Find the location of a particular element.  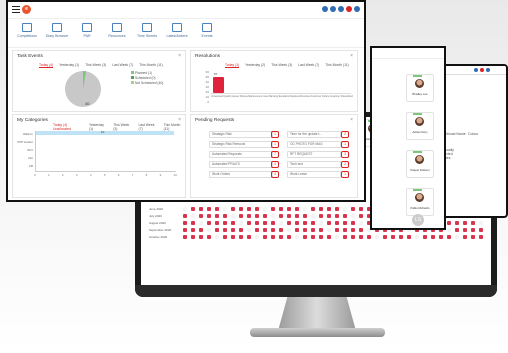

settings-icon is located at coordinates (333, 9).